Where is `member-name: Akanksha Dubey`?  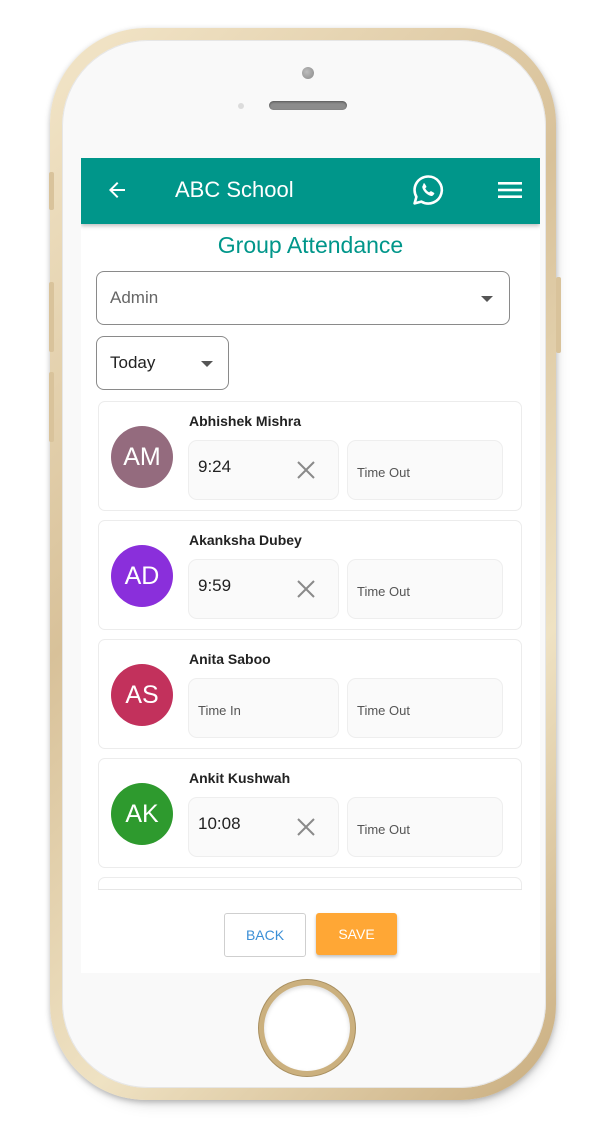
member-name: Akanksha Dubey is located at coordinates (245, 540).